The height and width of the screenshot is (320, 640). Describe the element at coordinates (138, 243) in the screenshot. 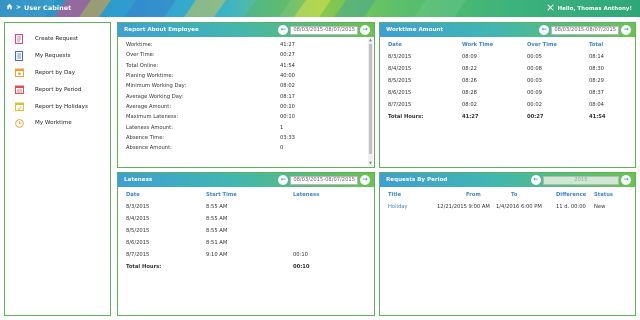

I see `table-cell: 8/6/2015` at that location.